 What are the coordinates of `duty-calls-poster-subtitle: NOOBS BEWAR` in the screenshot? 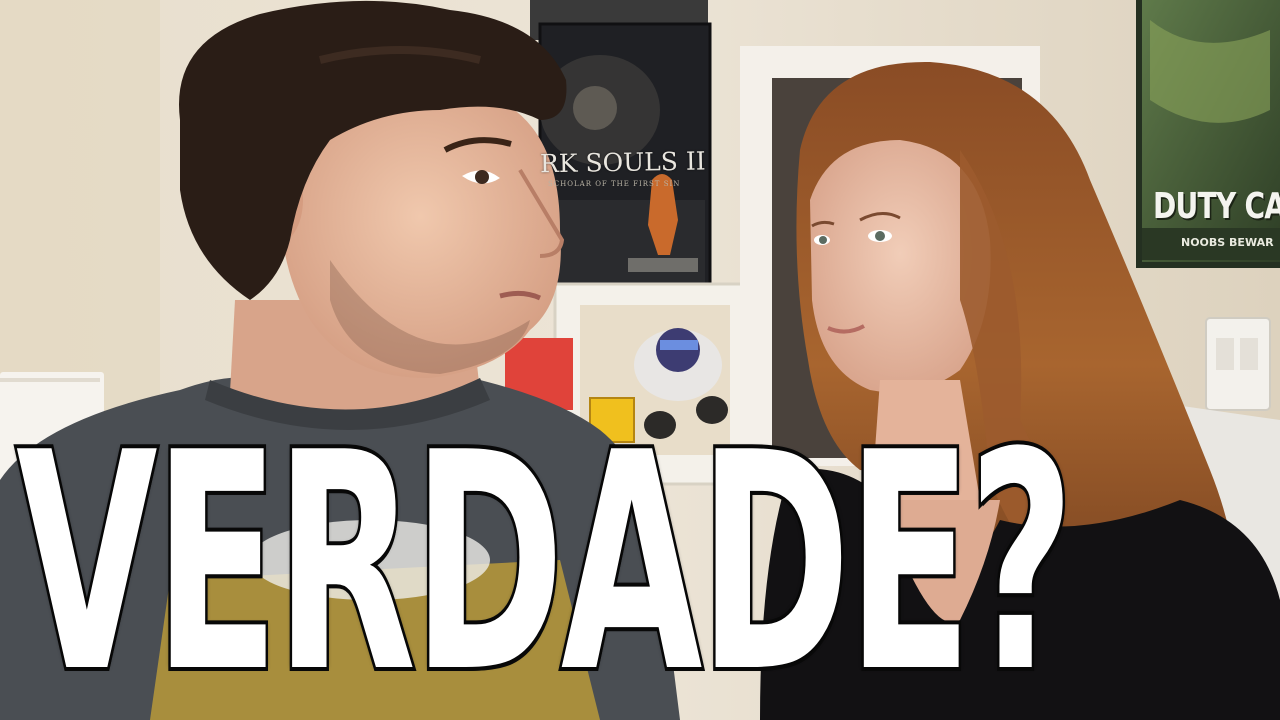 It's located at (1227, 242).